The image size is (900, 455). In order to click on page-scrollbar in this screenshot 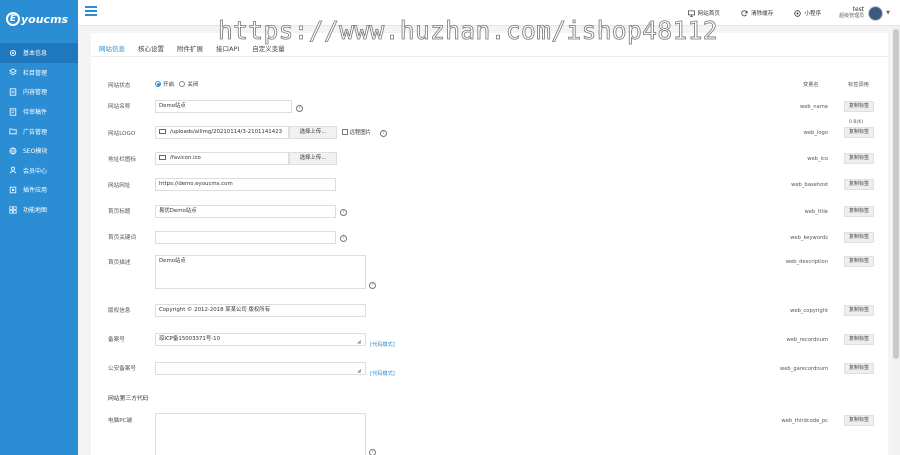, I will do `click(896, 240)`.